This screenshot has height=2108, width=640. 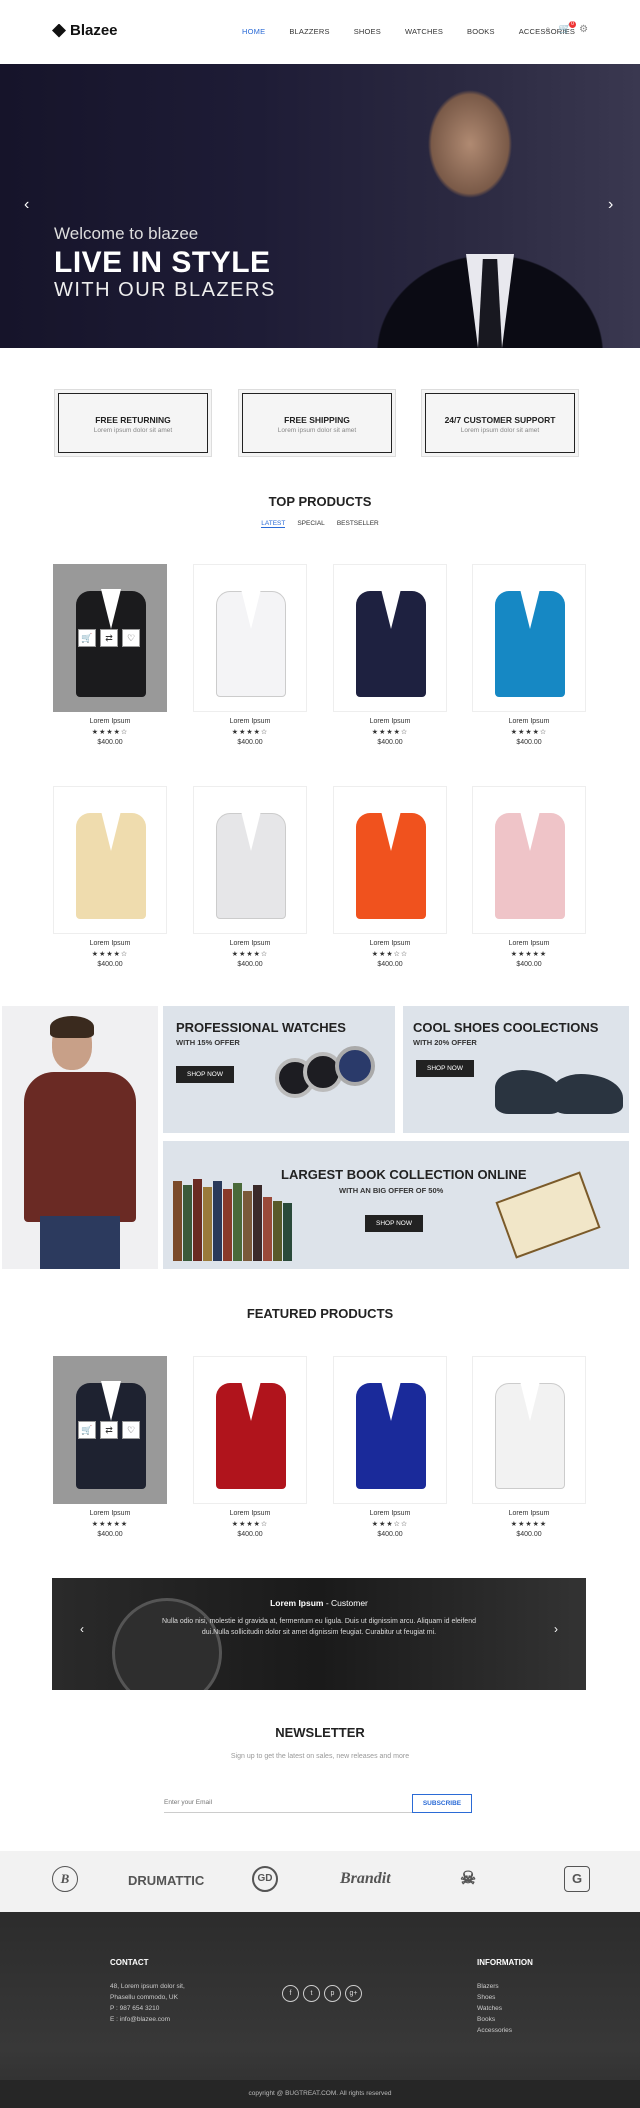 What do you see at coordinates (556, 1629) in the screenshot?
I see `testimonial-next-arrow-icon: ›` at bounding box center [556, 1629].